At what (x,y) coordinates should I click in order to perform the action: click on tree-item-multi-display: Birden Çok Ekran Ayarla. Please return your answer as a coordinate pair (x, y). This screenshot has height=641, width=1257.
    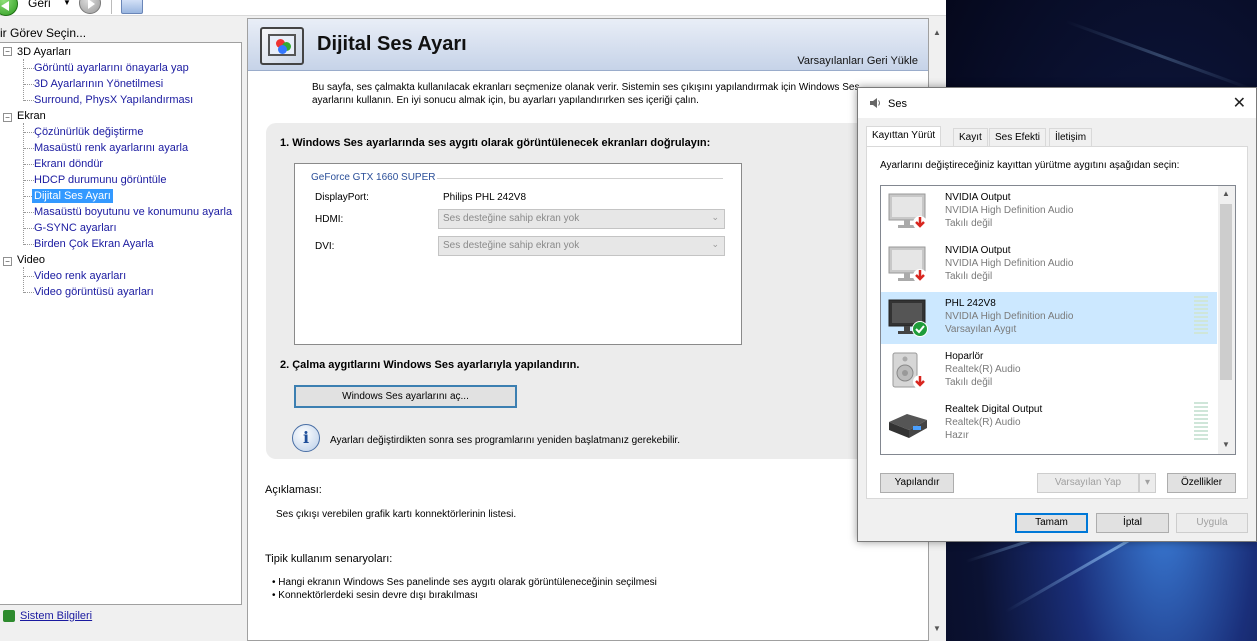
    Looking at the image, I should click on (94, 244).